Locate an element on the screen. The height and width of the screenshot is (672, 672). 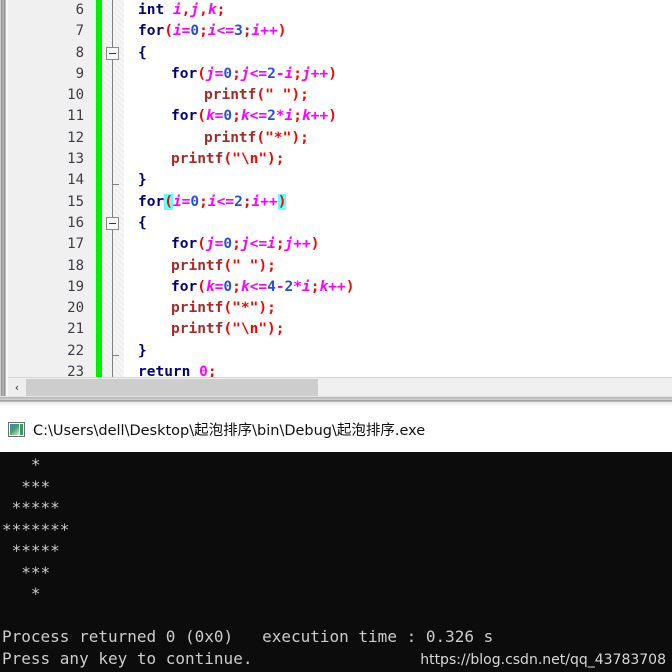
line-number: 16 is located at coordinates (75, 222).